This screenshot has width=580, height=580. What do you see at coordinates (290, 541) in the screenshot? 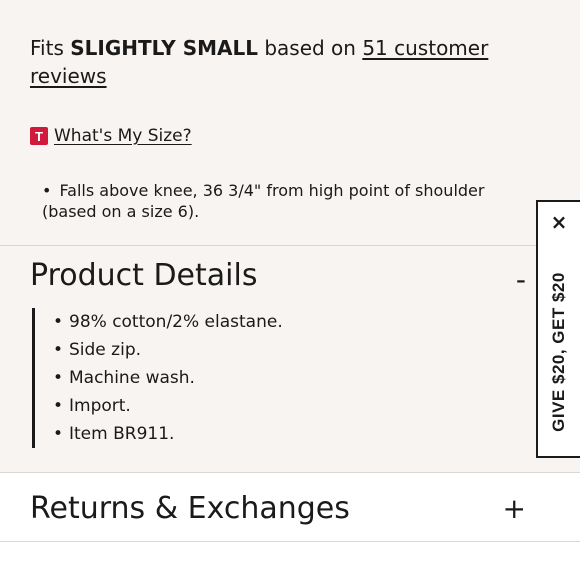
I see `divider` at bounding box center [290, 541].